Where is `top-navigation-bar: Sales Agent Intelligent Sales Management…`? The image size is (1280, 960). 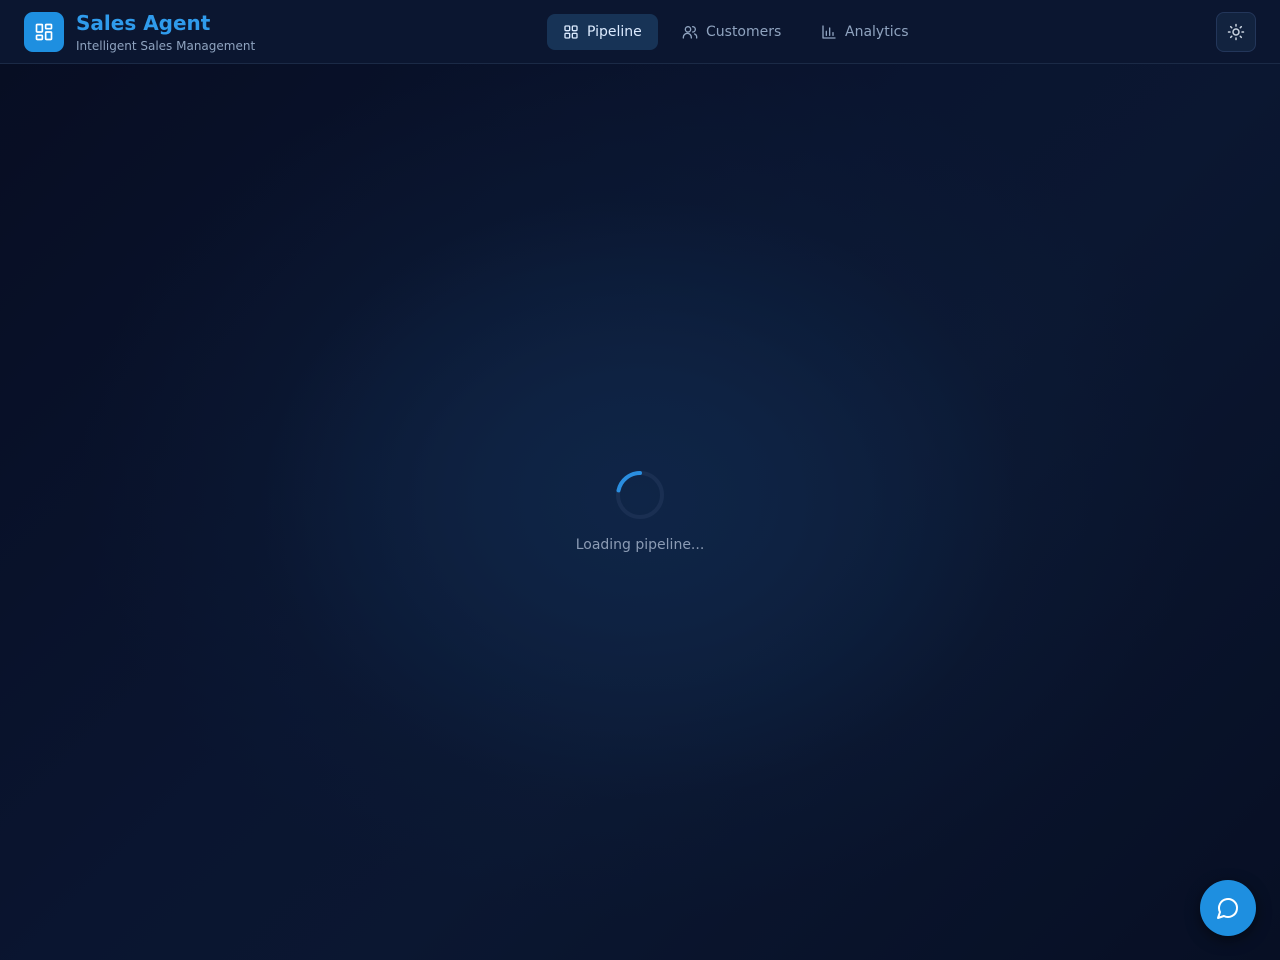
top-navigation-bar: Sales Agent Intelligent Sales Management… is located at coordinates (640, 32).